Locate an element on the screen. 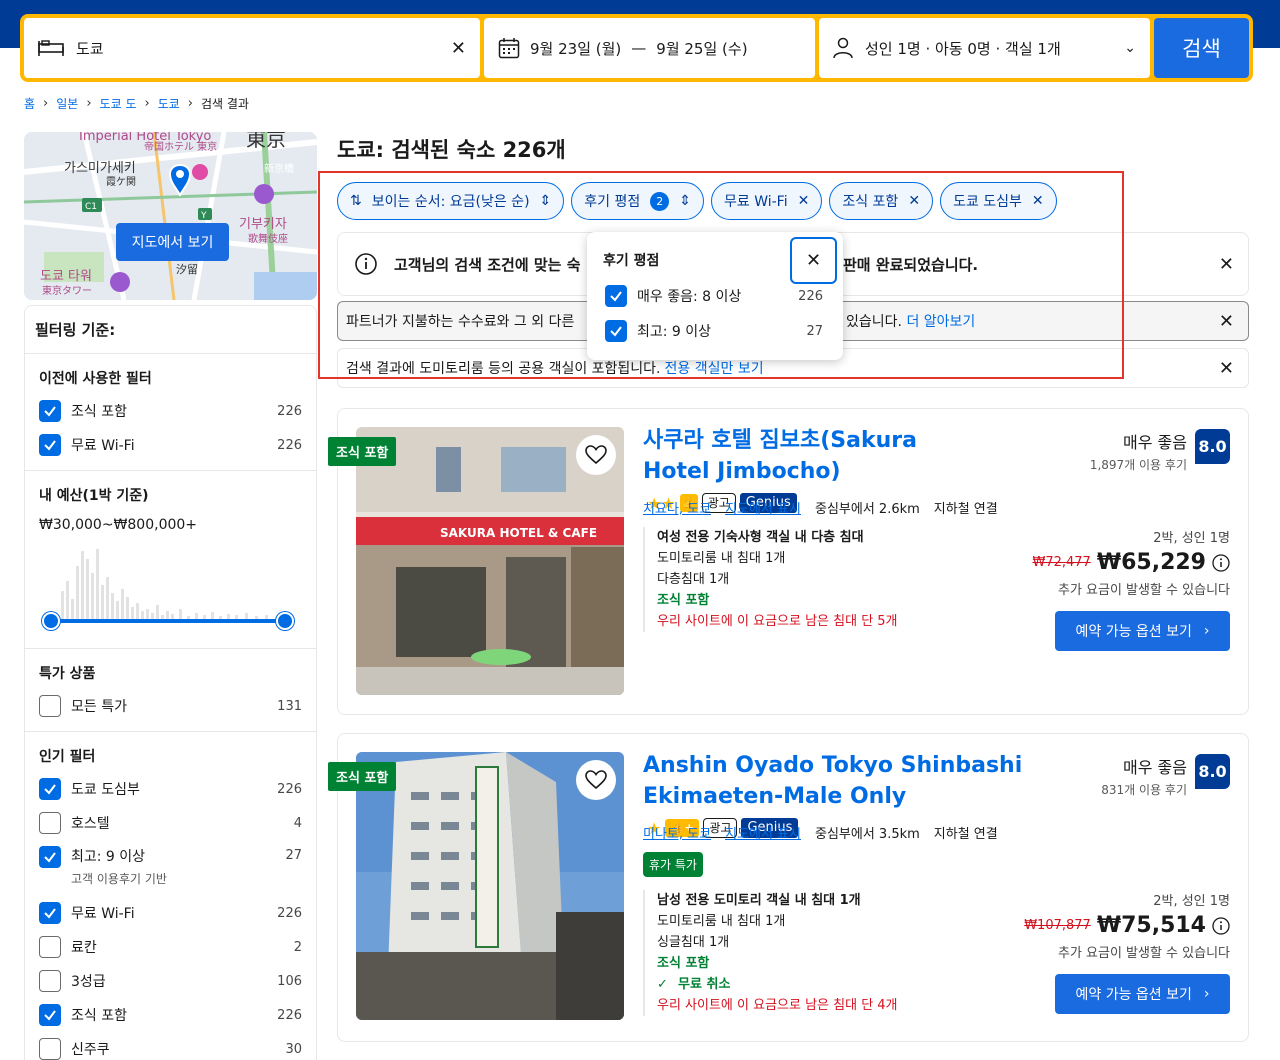  learn-more-link: 더 알아보기 is located at coordinates (940, 322).